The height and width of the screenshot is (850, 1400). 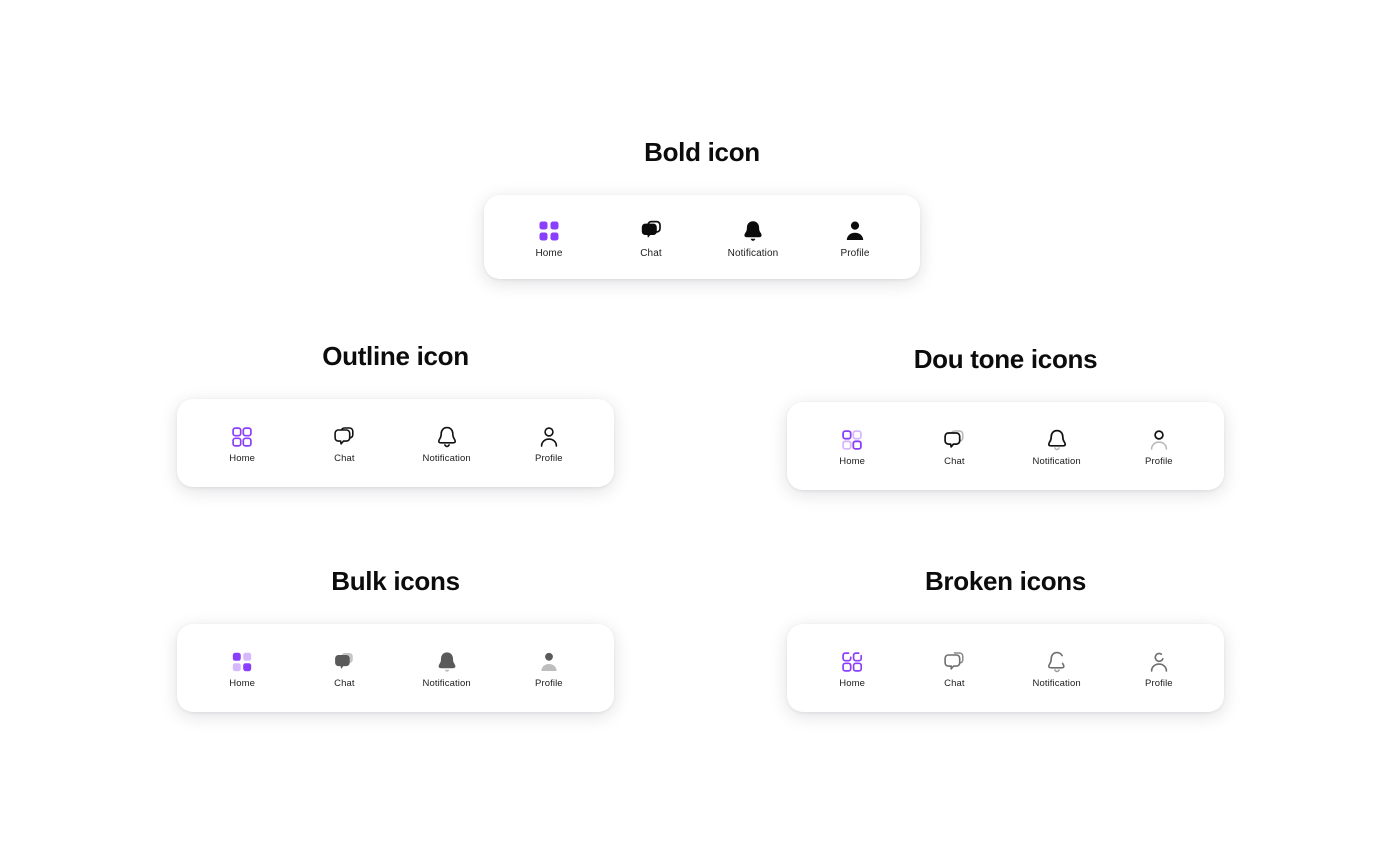 I want to click on navbar-outline: Home Chat Notification Profile, so click(x=395, y=442).